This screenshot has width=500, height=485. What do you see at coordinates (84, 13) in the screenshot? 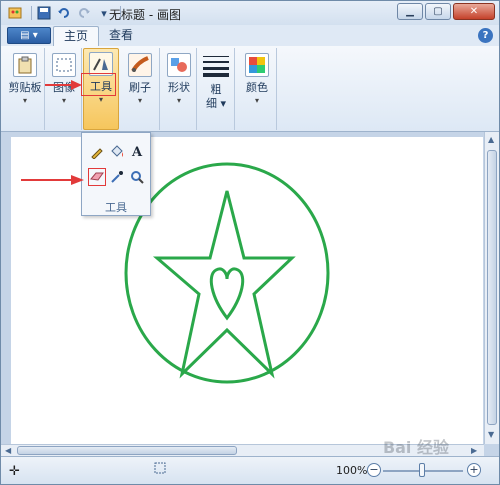
I see `redo-icon` at bounding box center [84, 13].